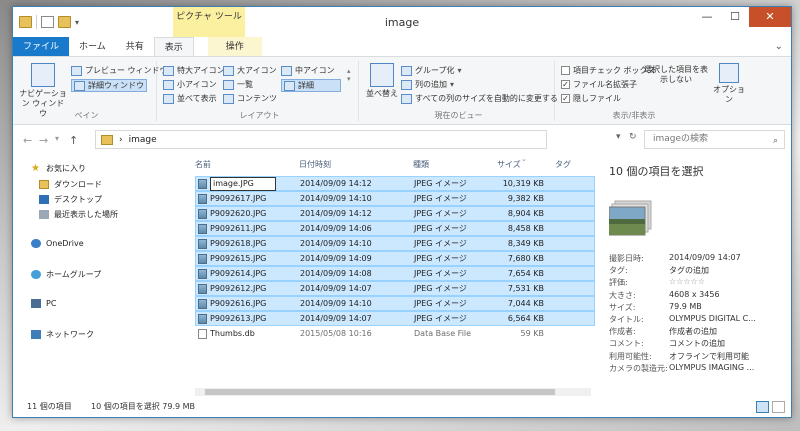 Image resolution: width=800 pixels, height=431 pixels. Describe the element at coordinates (336, 288) in the screenshot. I see `file-date: 2014/09/09 14:07` at that location.